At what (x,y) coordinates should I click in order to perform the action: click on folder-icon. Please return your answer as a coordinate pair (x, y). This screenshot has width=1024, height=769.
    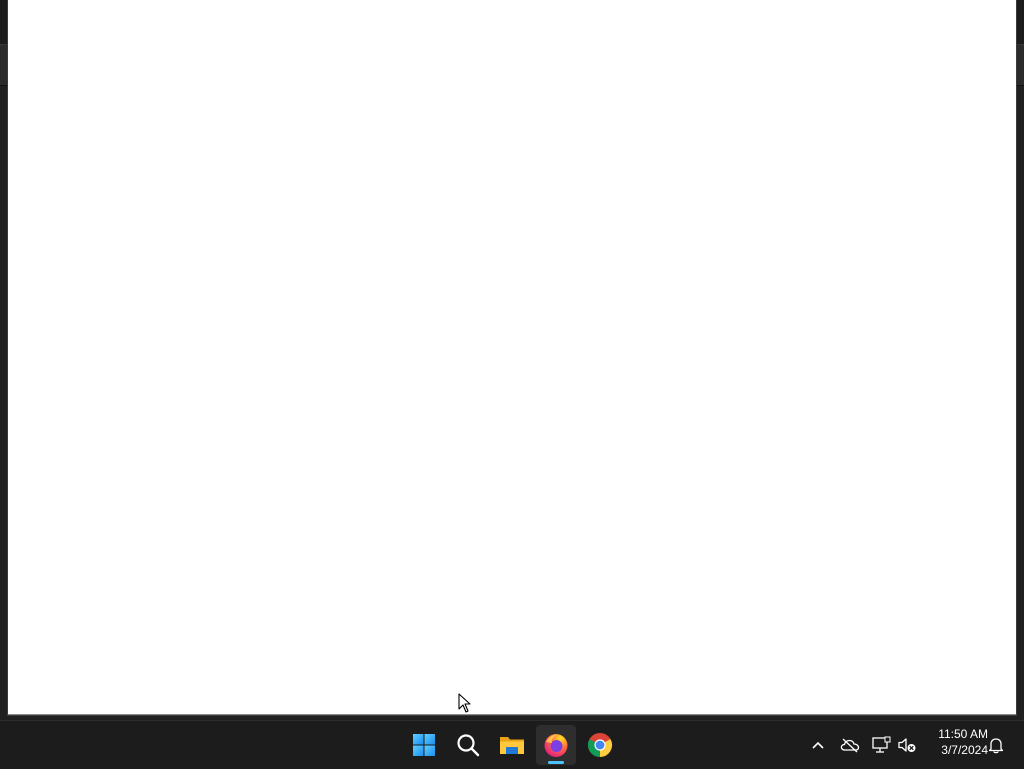
    Looking at the image, I should click on (512, 745).